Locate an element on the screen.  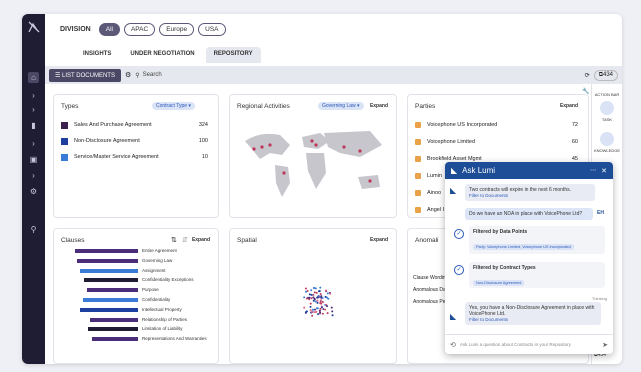
parties-title: Parties is located at coordinates (425, 106).